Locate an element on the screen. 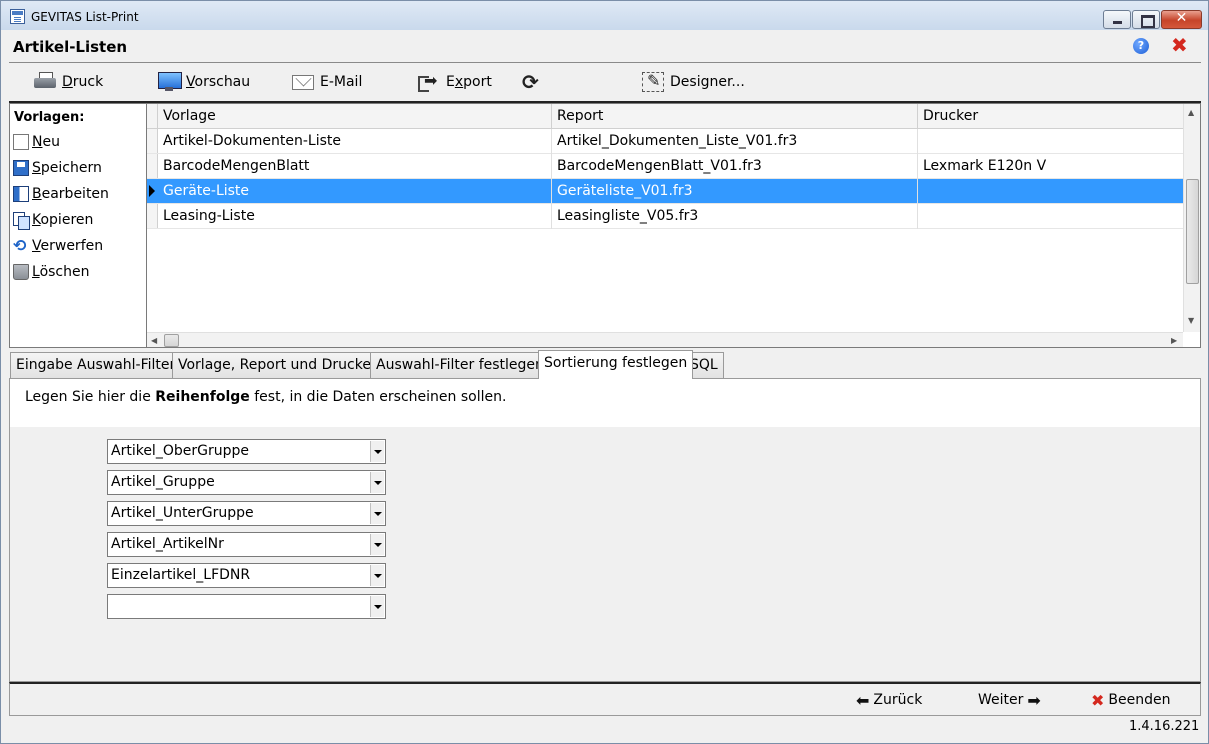  mail-icon is located at coordinates (303, 82).